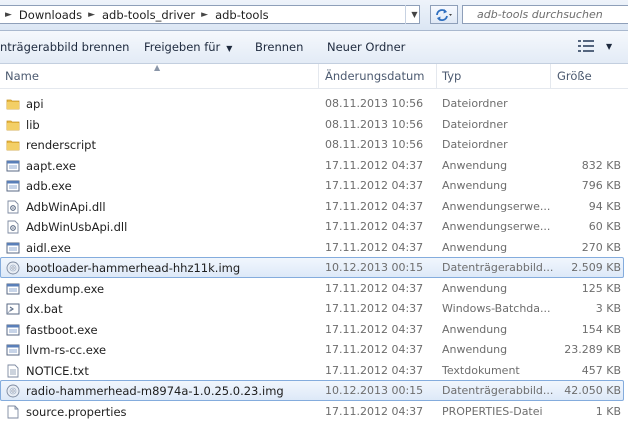  I want to click on share-with-button: Freigeben für ▼, so click(188, 47).